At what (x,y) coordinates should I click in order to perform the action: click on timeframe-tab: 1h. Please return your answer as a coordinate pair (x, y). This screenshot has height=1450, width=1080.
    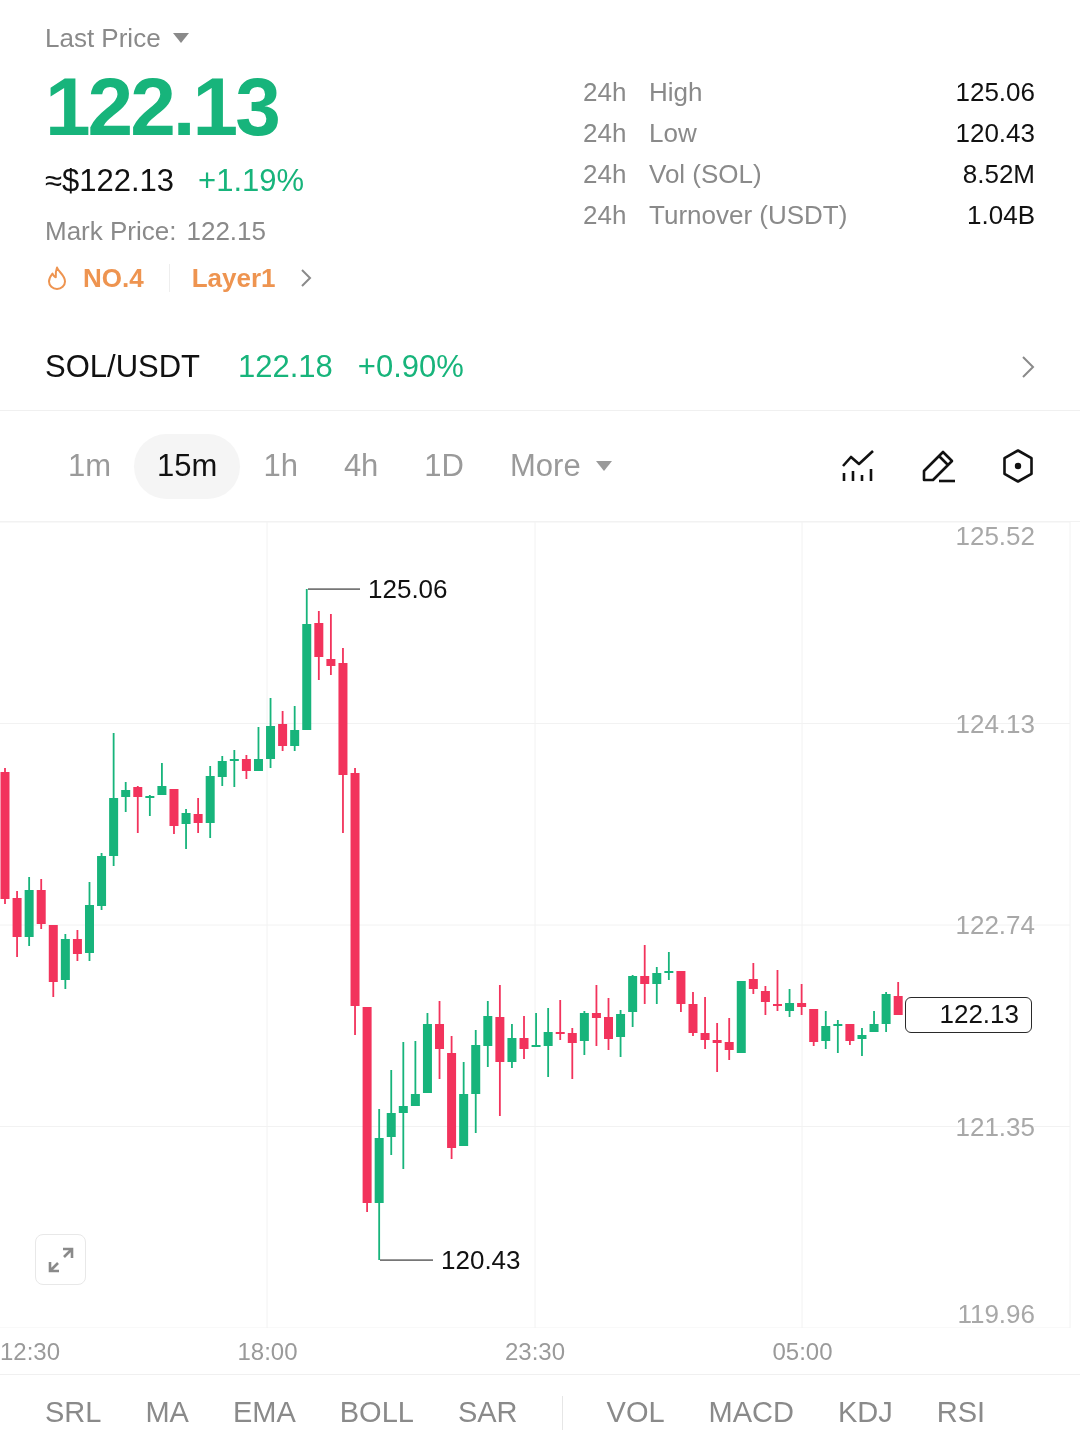
    Looking at the image, I should click on (280, 466).